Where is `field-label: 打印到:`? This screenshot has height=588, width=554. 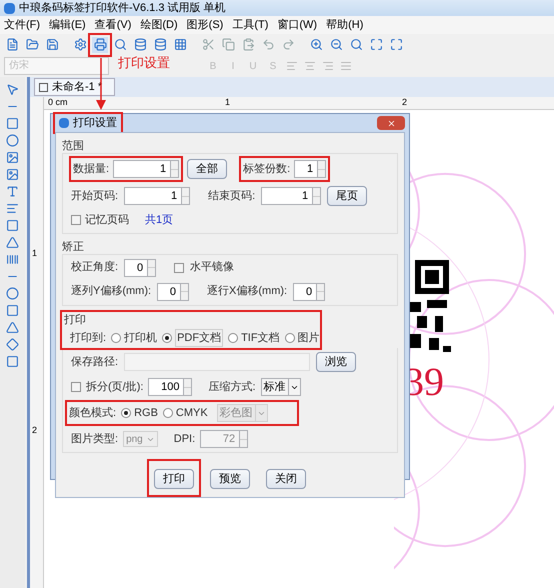
field-label: 打印到: is located at coordinates (88, 338).